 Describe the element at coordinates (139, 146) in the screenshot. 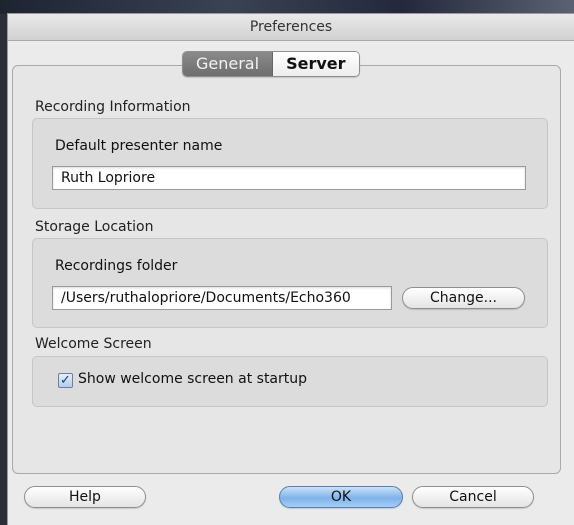

I see `presenter-name-label: Default presenter name` at that location.